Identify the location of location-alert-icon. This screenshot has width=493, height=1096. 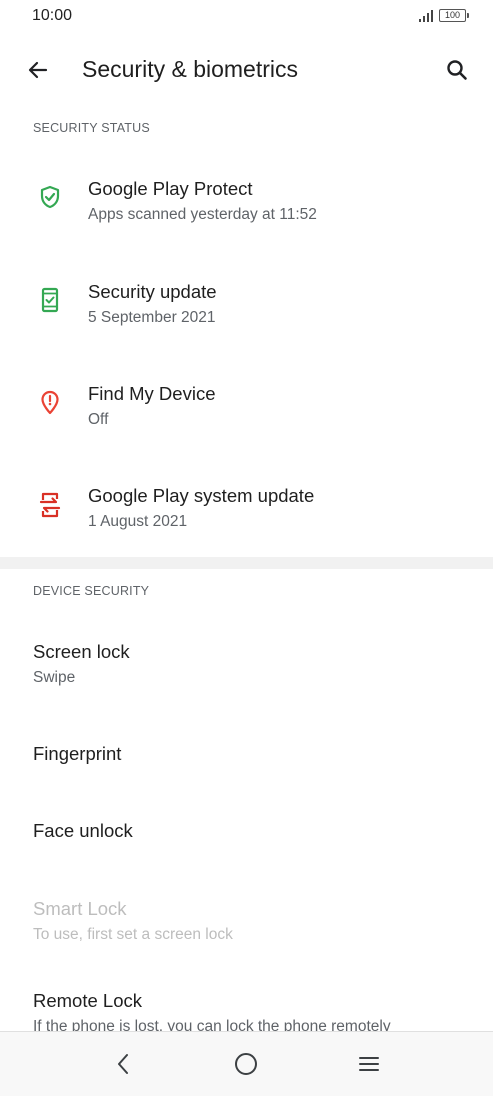
(50, 403).